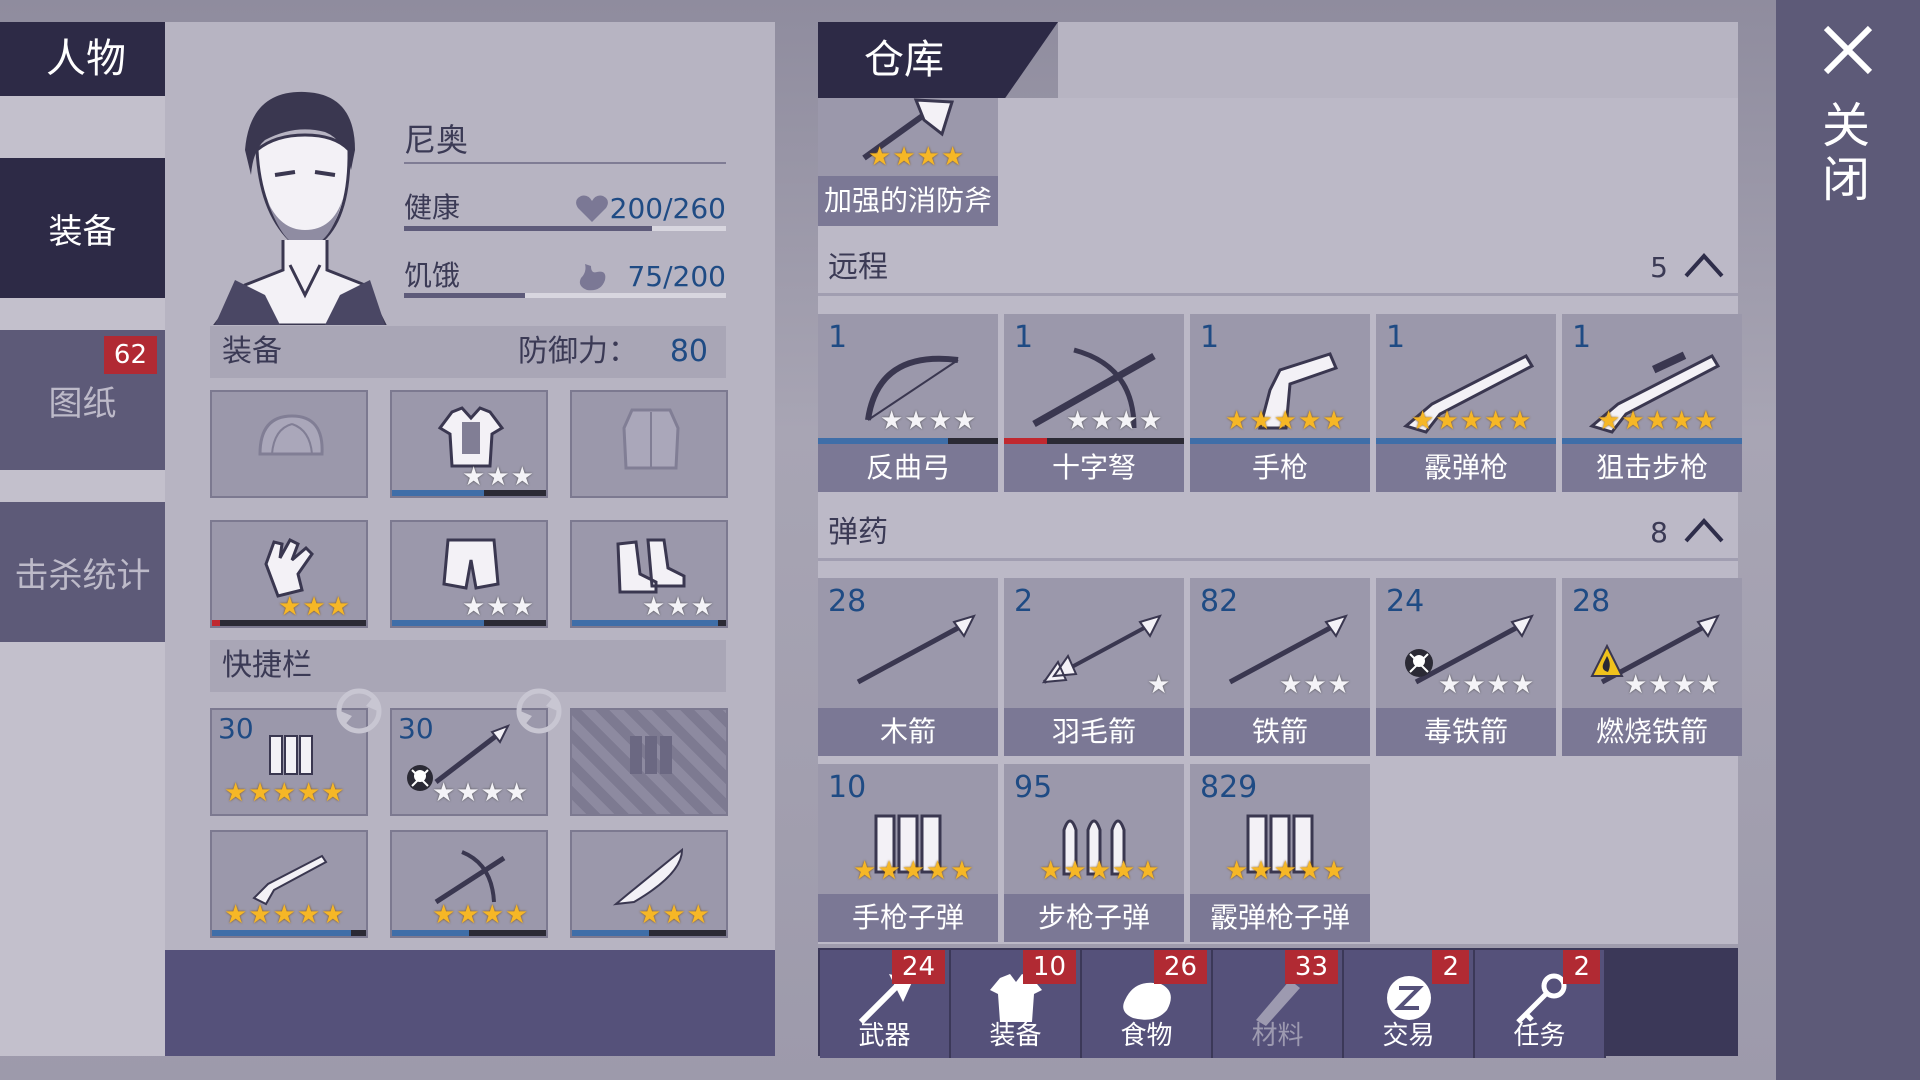 Image resolution: width=1920 pixels, height=1080 pixels. Describe the element at coordinates (1147, 1004) in the screenshot. I see `tab-meat: 26 食物` at that location.